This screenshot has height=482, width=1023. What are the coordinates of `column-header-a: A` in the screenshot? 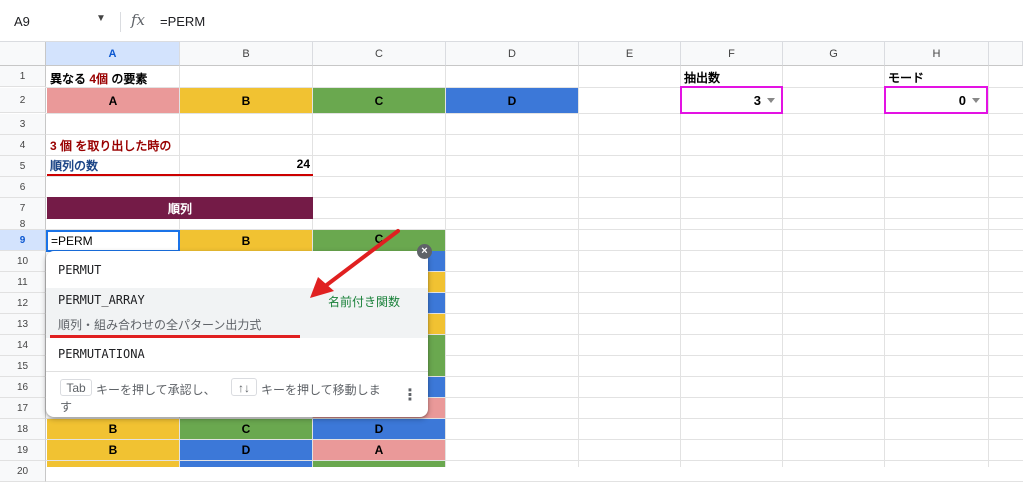 It's located at (113, 54).